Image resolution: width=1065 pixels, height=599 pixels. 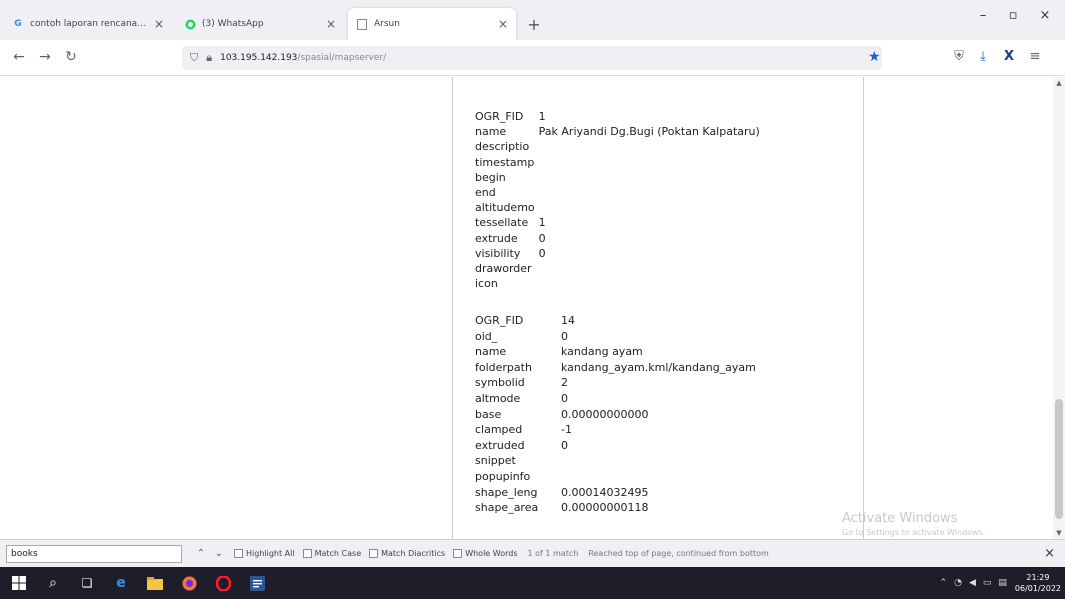 What do you see at coordinates (532, 583) in the screenshot?
I see `windows-taskbar: ⌕ ❏ e ⌃ ◔ ◀ ▭ ▤ 21:29 06/01/2022` at bounding box center [532, 583].